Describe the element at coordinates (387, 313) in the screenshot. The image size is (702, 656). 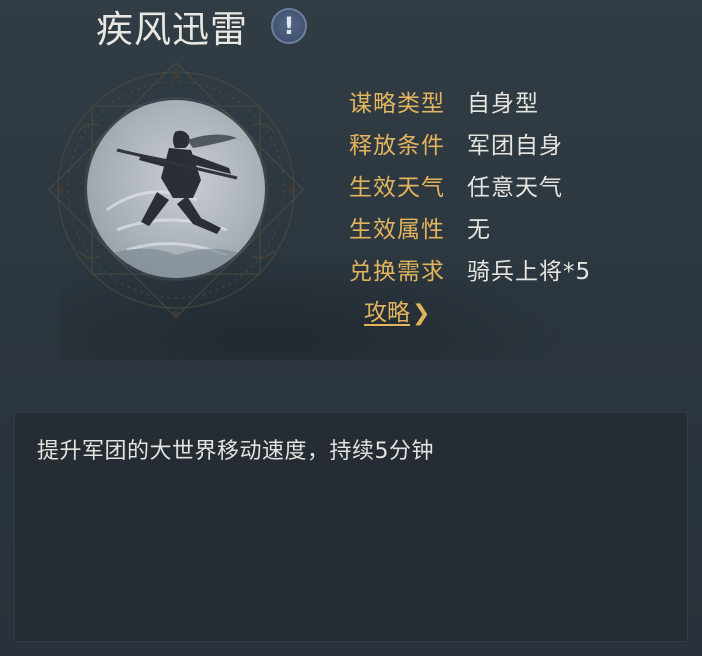
I see `strategy-link-label: 攻略` at that location.